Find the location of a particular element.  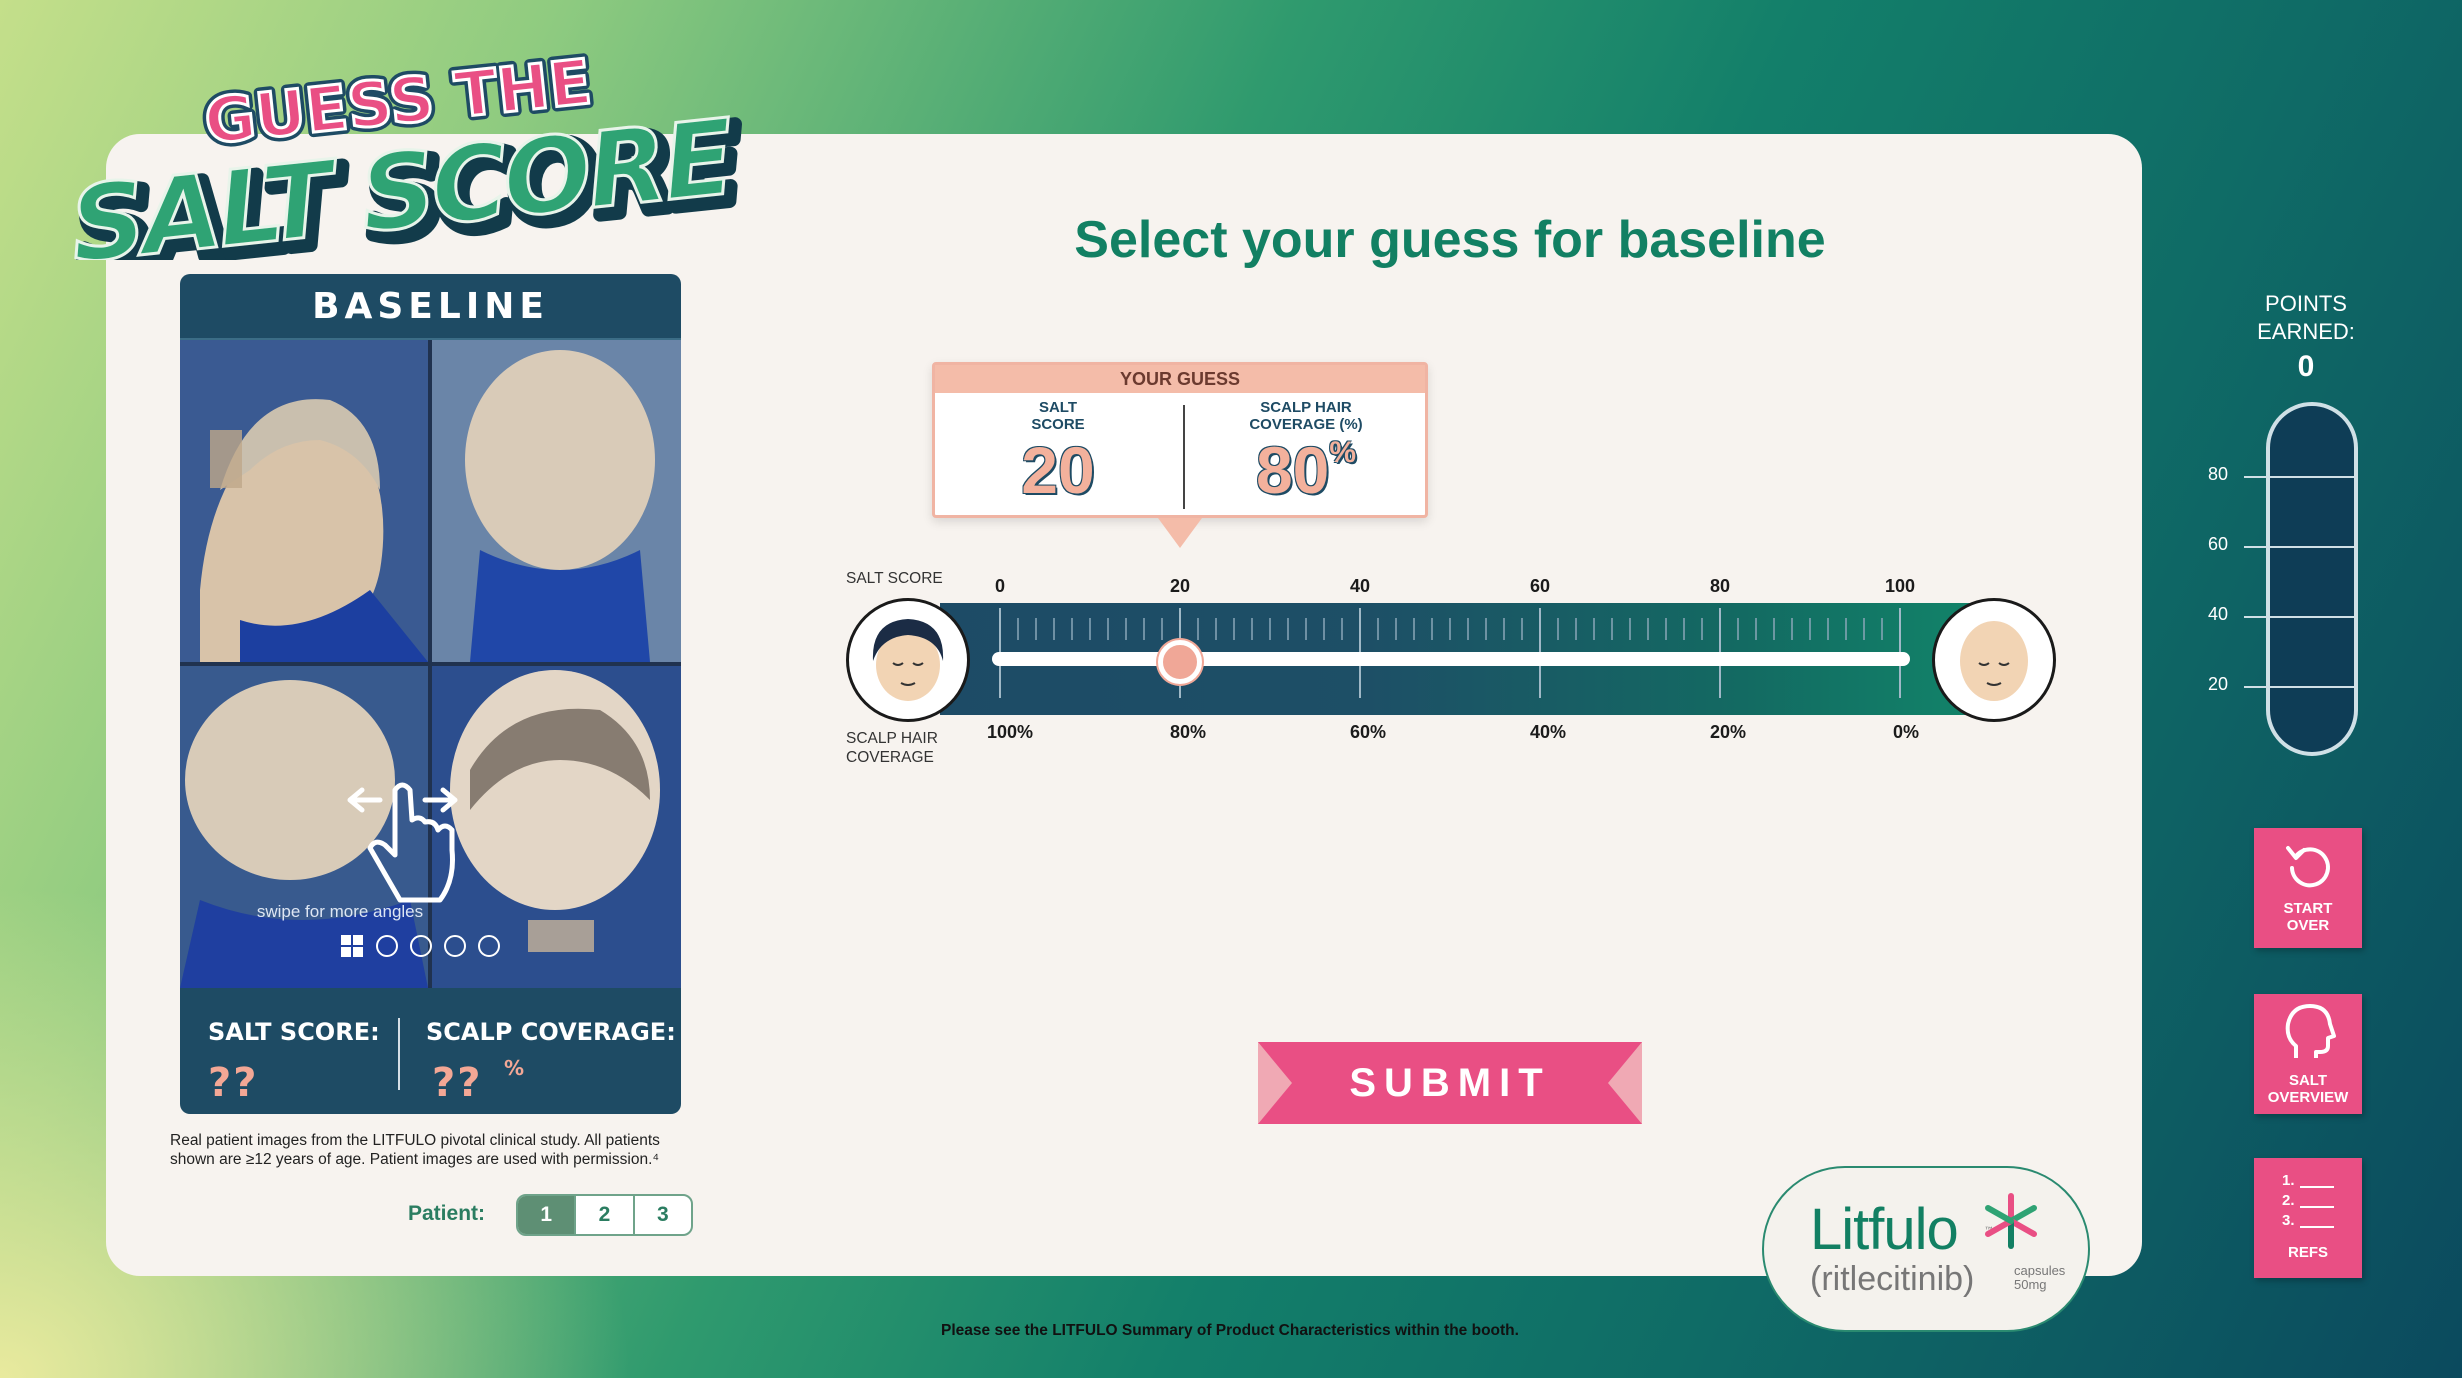

submit-button: SUBMIT is located at coordinates (1450, 1083).